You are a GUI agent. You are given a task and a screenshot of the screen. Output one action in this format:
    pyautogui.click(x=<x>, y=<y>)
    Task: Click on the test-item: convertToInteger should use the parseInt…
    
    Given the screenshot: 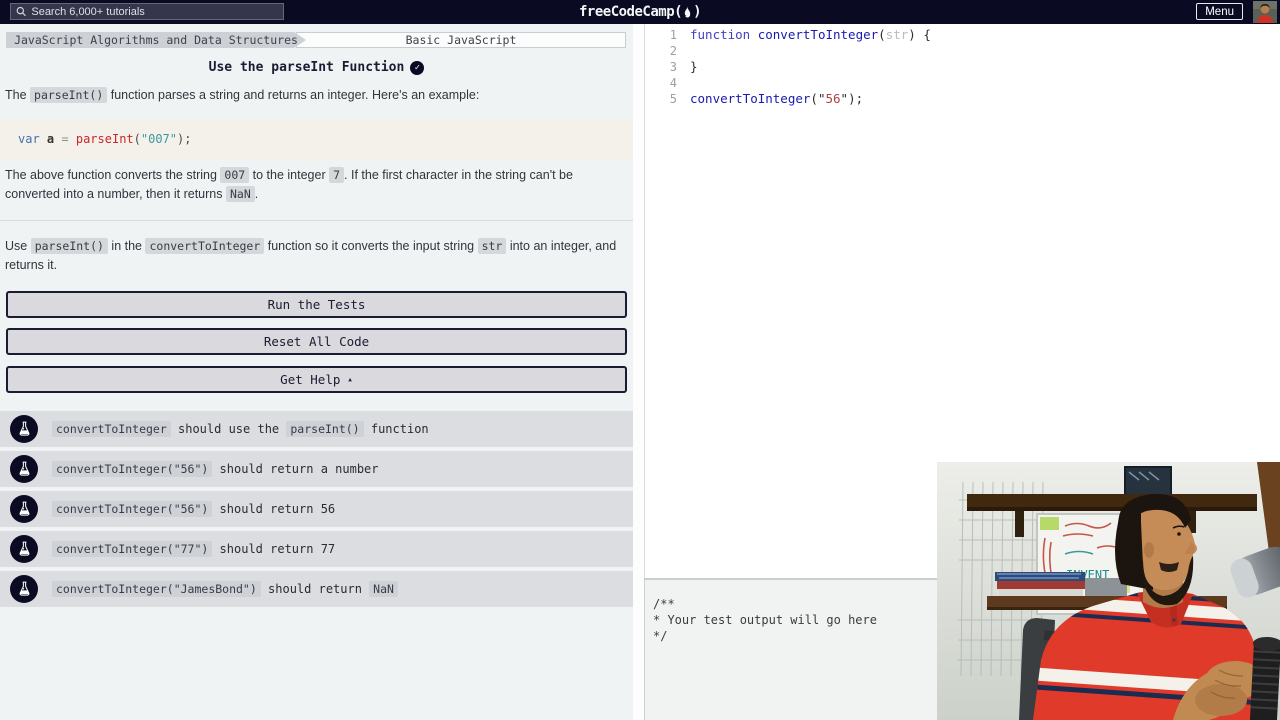 What is the action you would take?
    pyautogui.click(x=316, y=429)
    